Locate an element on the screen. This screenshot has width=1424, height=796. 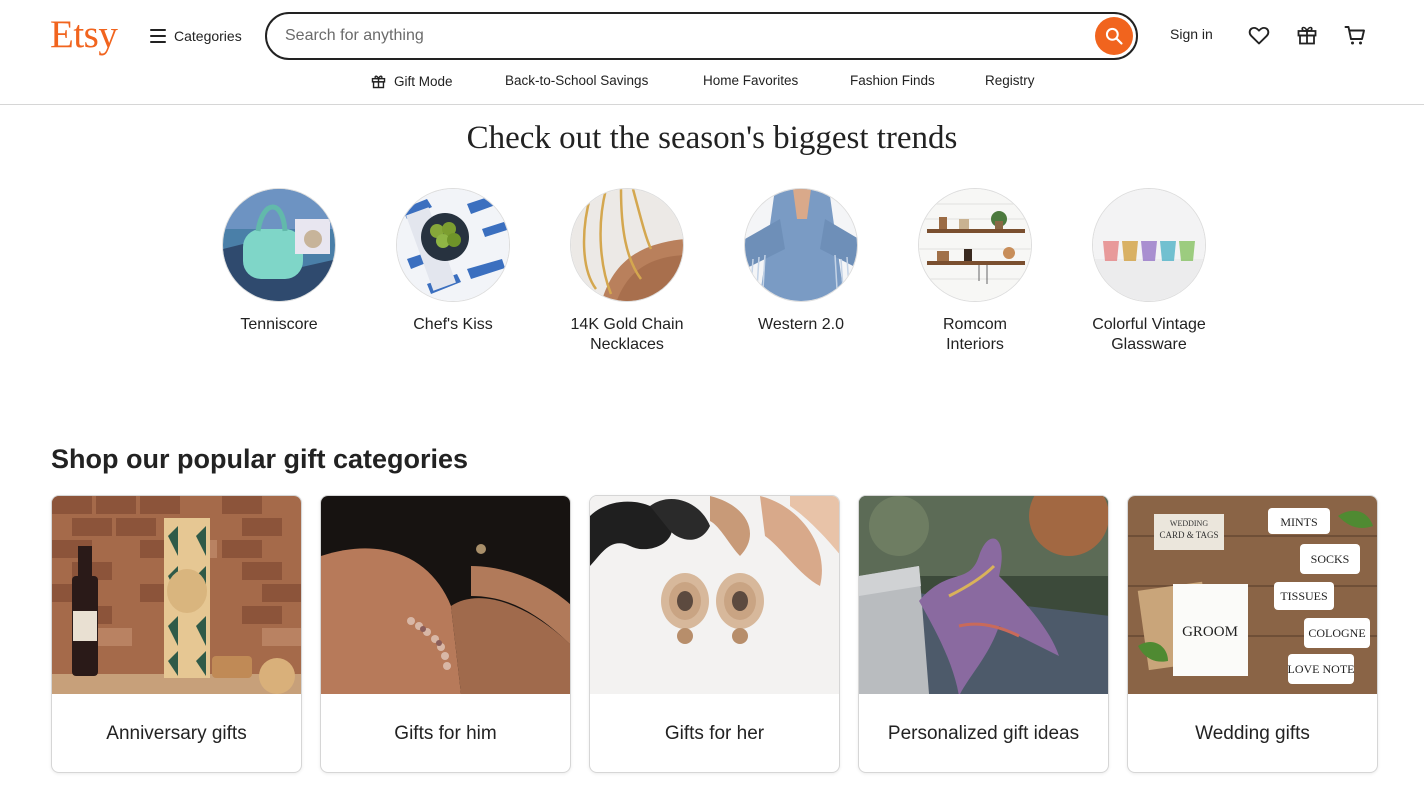
gift-label: Personalized gift ideas is located at coordinates (983, 733).